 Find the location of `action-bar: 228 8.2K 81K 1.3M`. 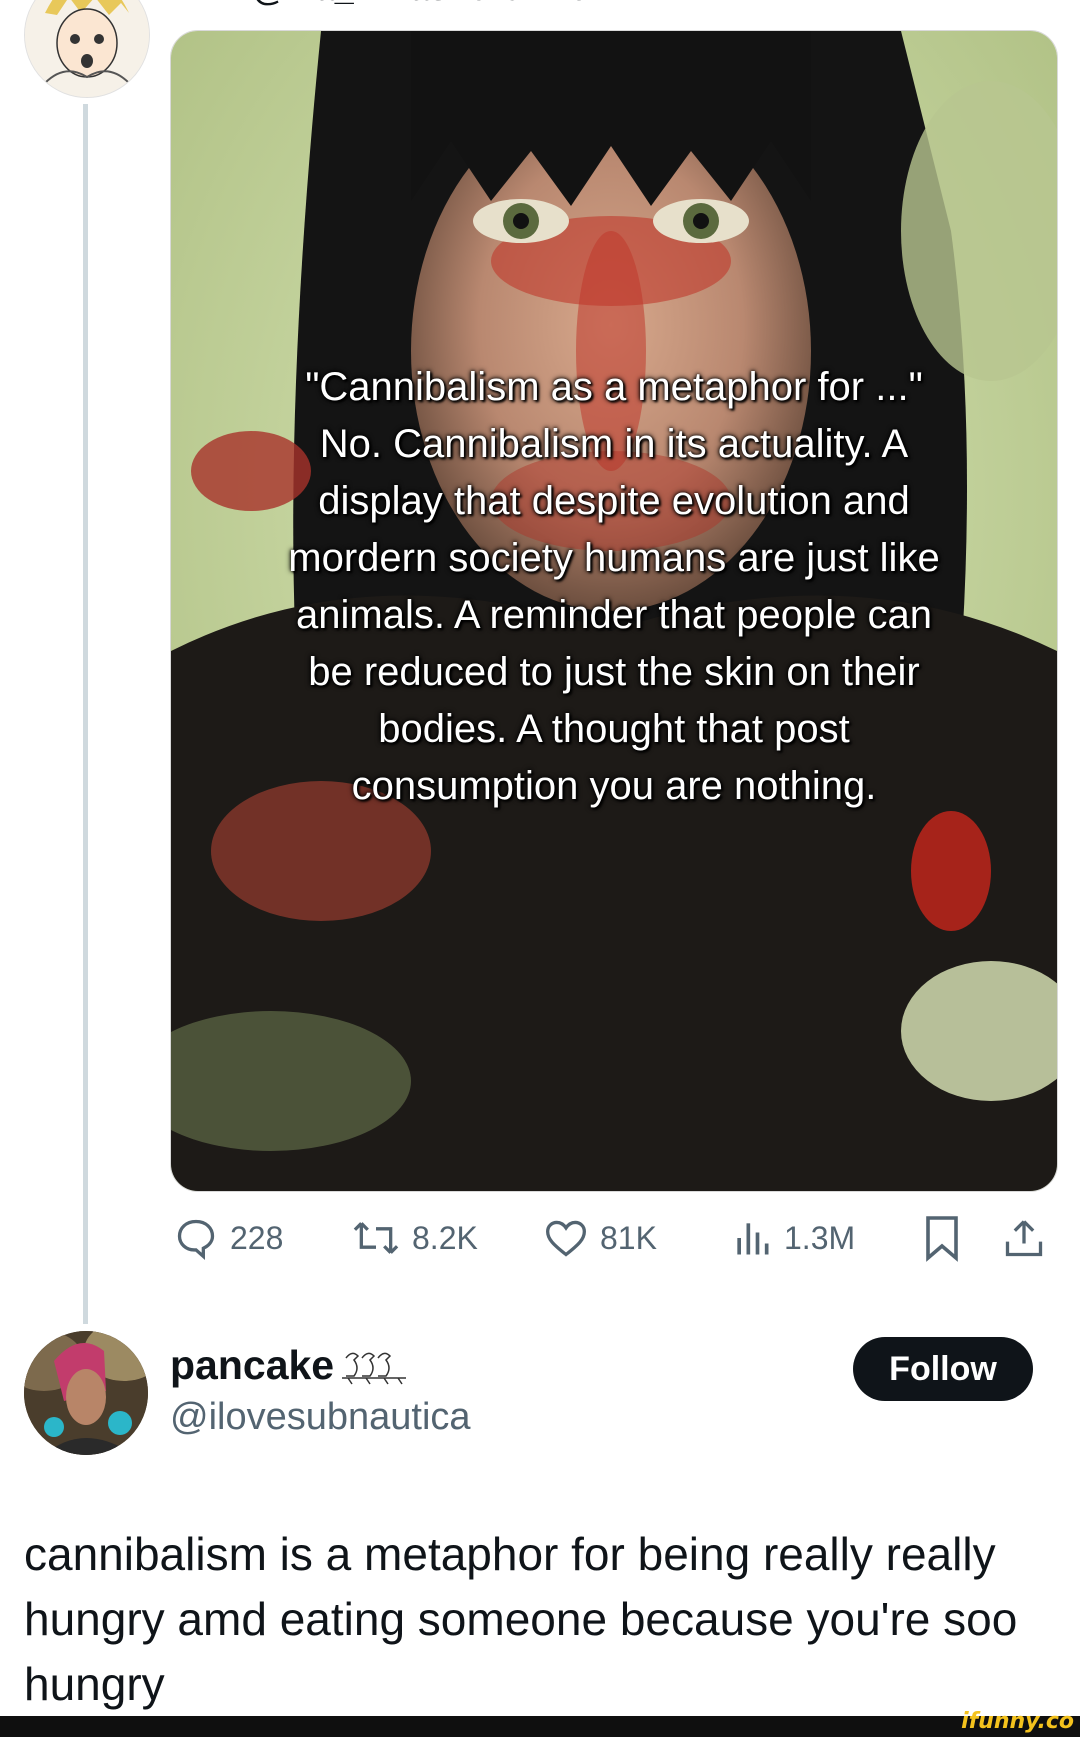

action-bar: 228 8.2K 81K 1.3M is located at coordinates (613, 1238).